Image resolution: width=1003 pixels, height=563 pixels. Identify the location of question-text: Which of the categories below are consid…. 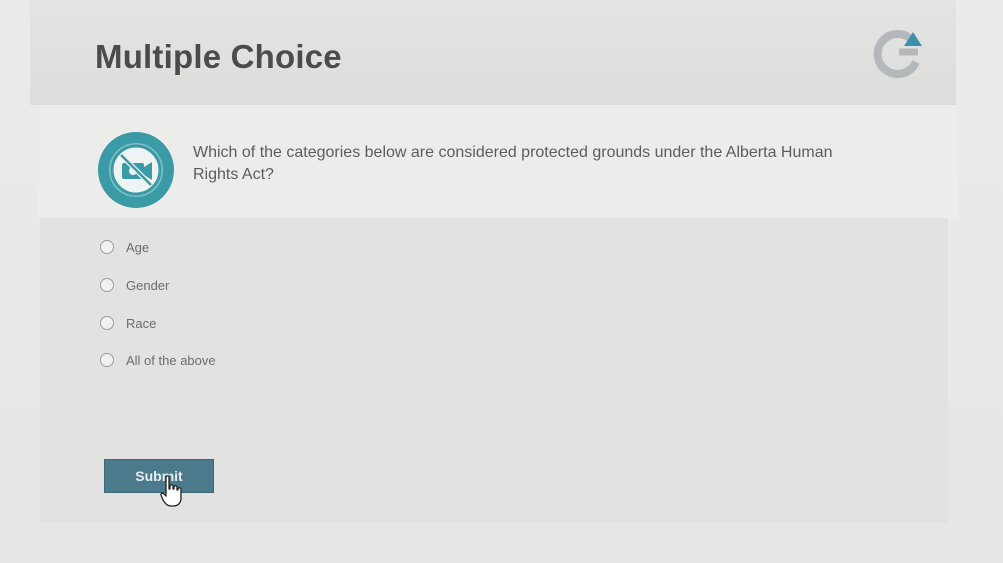
(513, 163).